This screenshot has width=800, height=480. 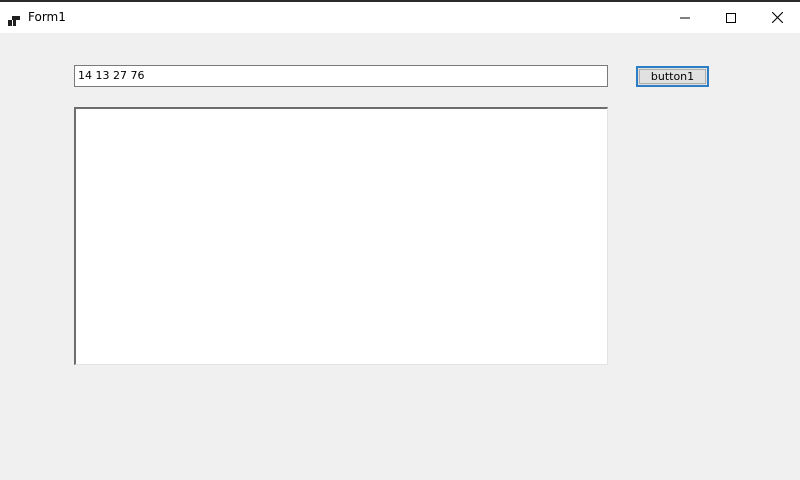 I want to click on minimize-button, so click(x=685, y=17).